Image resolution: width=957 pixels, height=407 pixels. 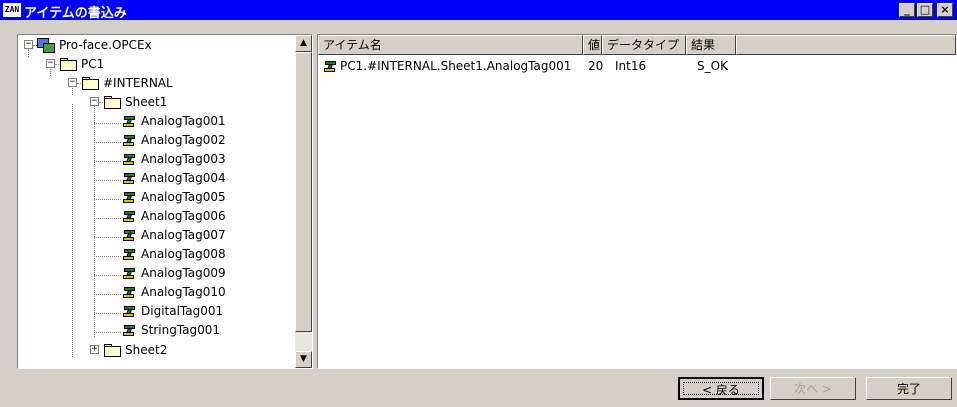 What do you see at coordinates (592, 45) in the screenshot?
I see `column-header-value: 値` at bounding box center [592, 45].